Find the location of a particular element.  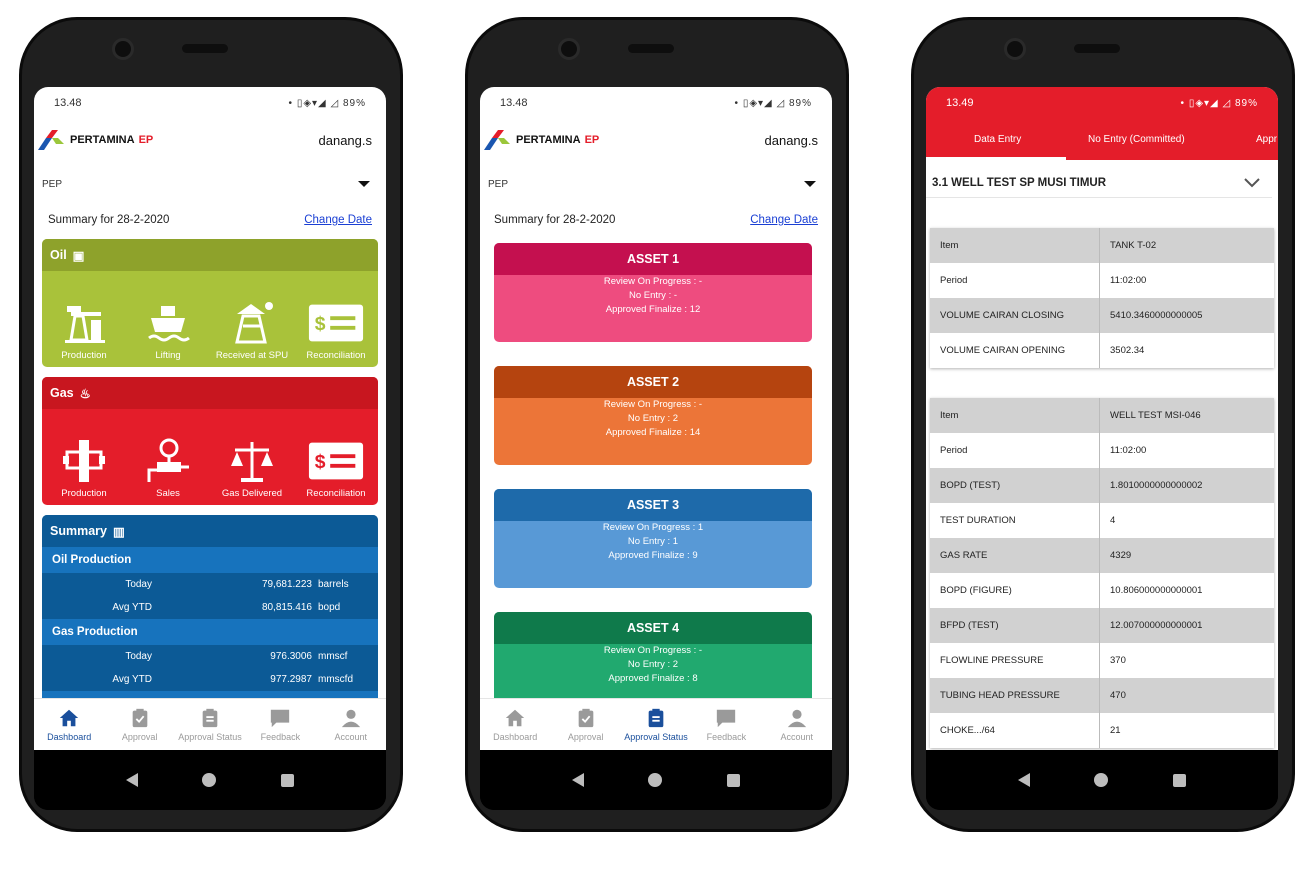

table-row: GAS RATE 4329 is located at coordinates (1102, 555).